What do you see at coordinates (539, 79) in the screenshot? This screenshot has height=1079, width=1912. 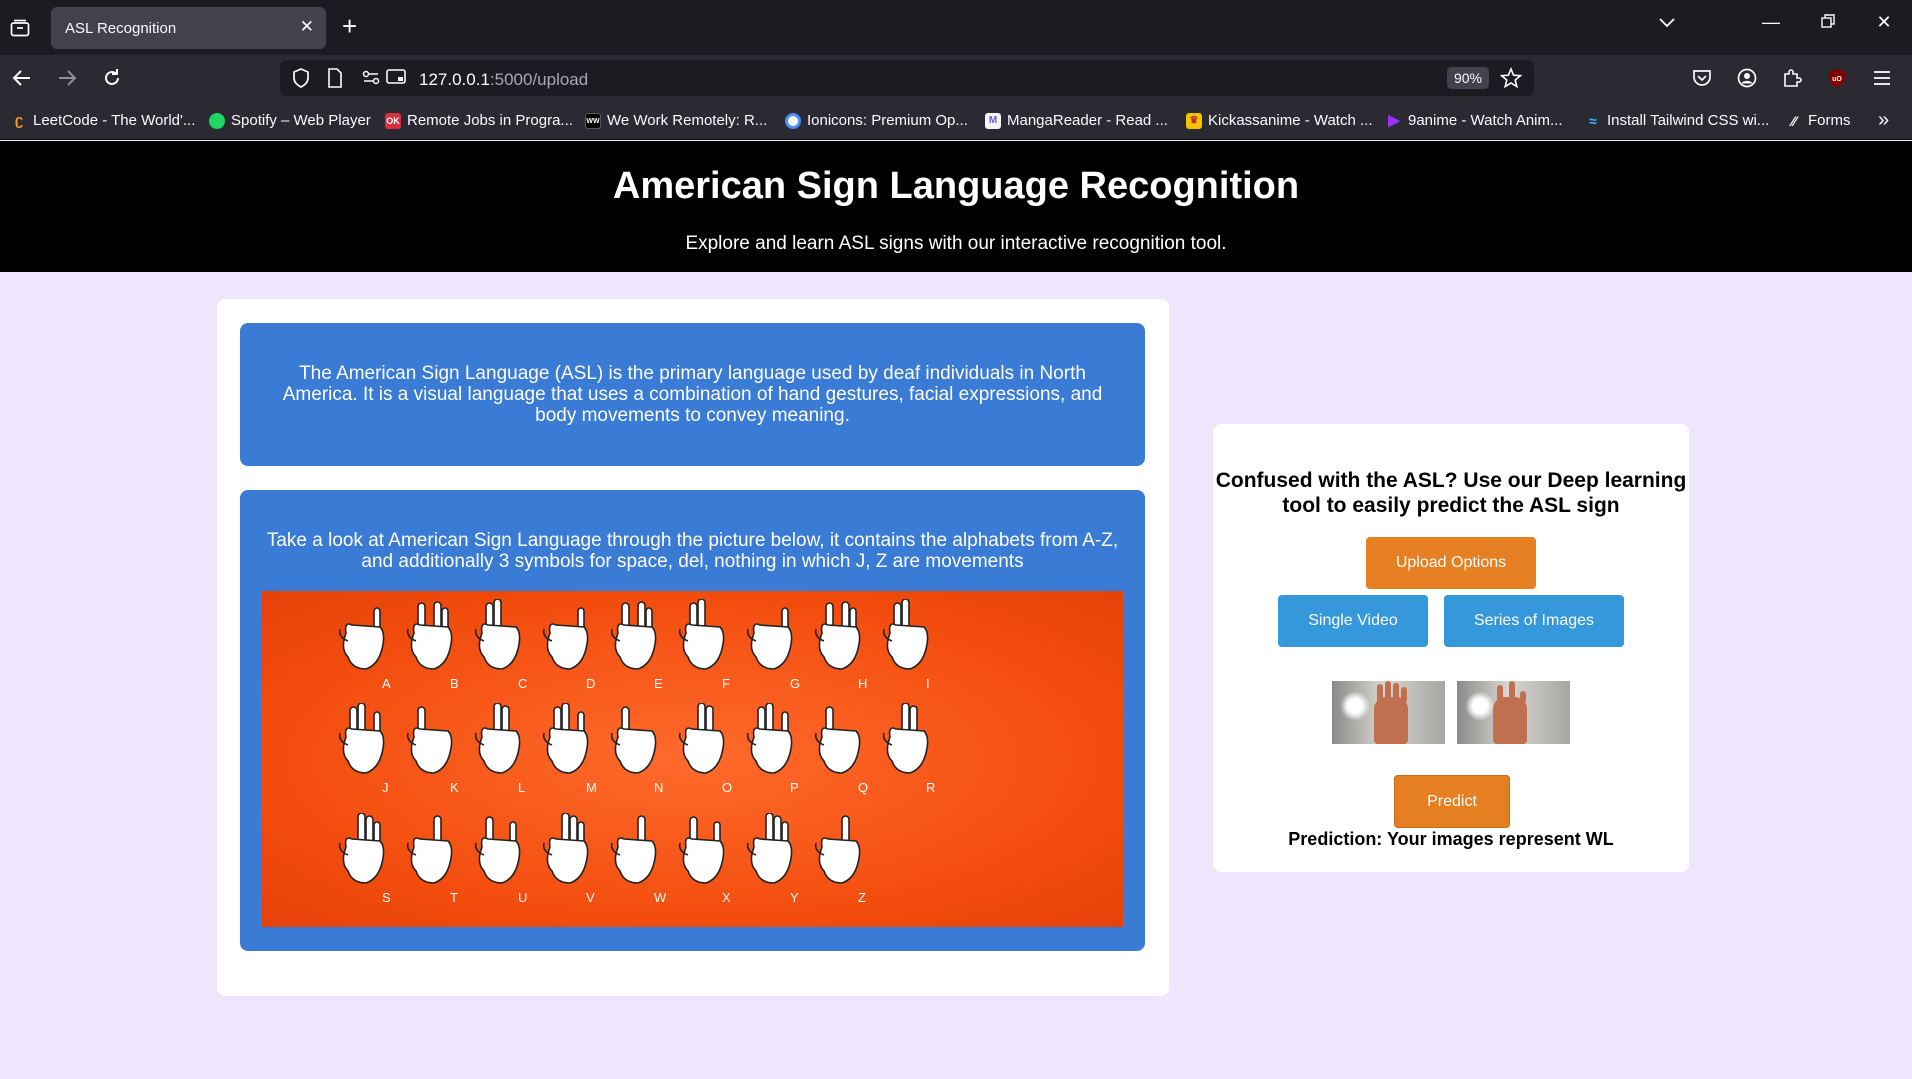 I see `url-path: :5000/upload` at bounding box center [539, 79].